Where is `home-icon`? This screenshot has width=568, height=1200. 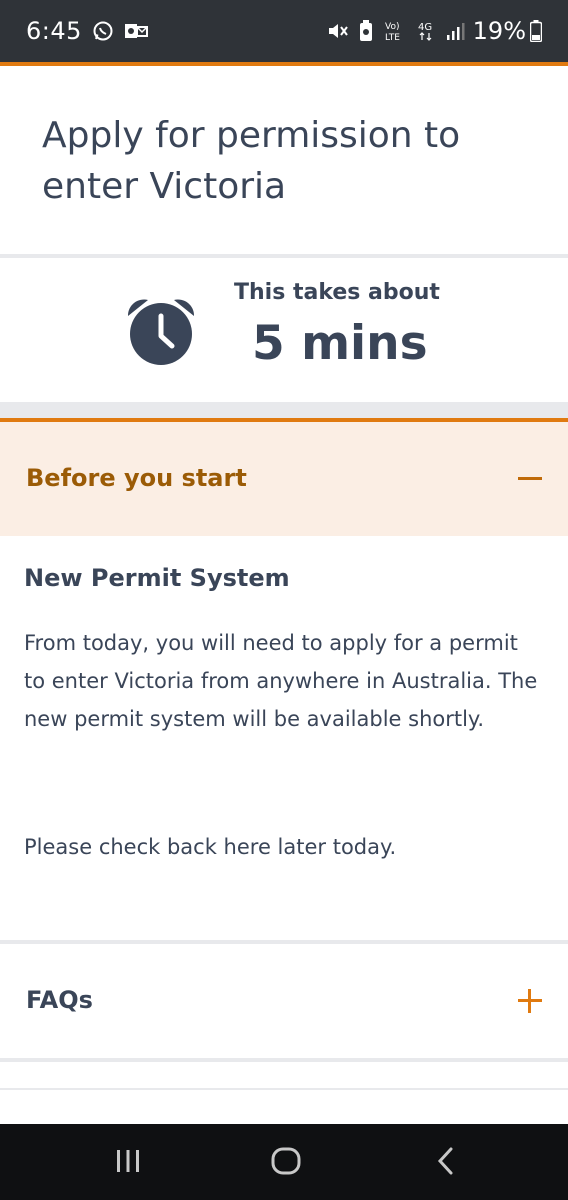 home-icon is located at coordinates (286, 1163).